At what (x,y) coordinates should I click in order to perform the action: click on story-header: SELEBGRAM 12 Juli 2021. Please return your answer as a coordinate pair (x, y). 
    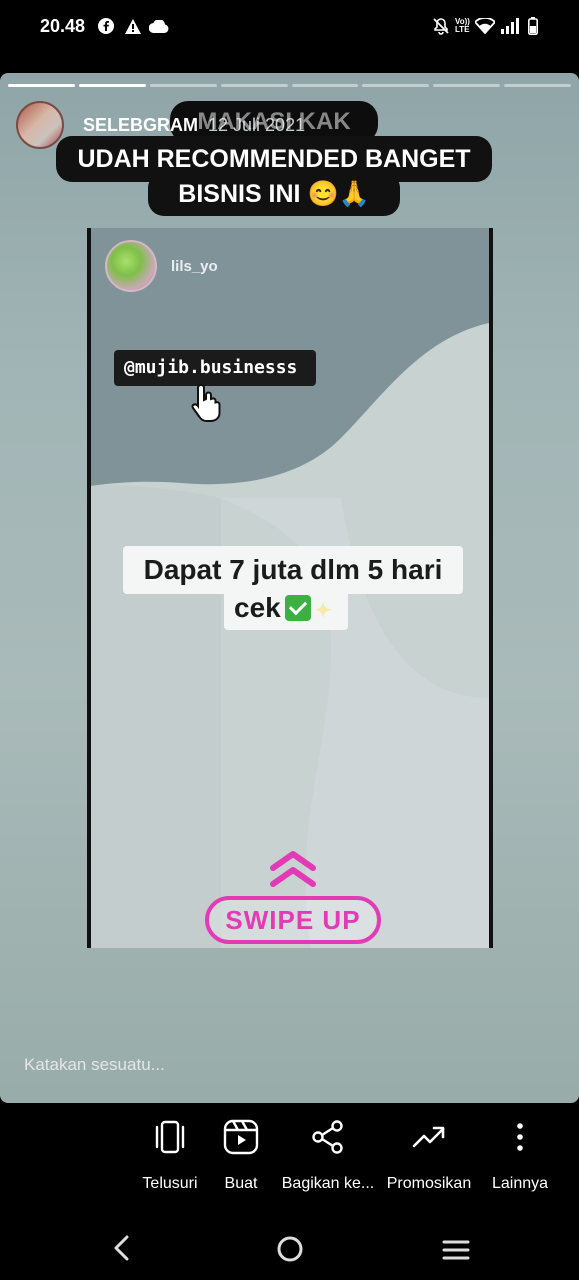
    Looking at the image, I should click on (160, 125).